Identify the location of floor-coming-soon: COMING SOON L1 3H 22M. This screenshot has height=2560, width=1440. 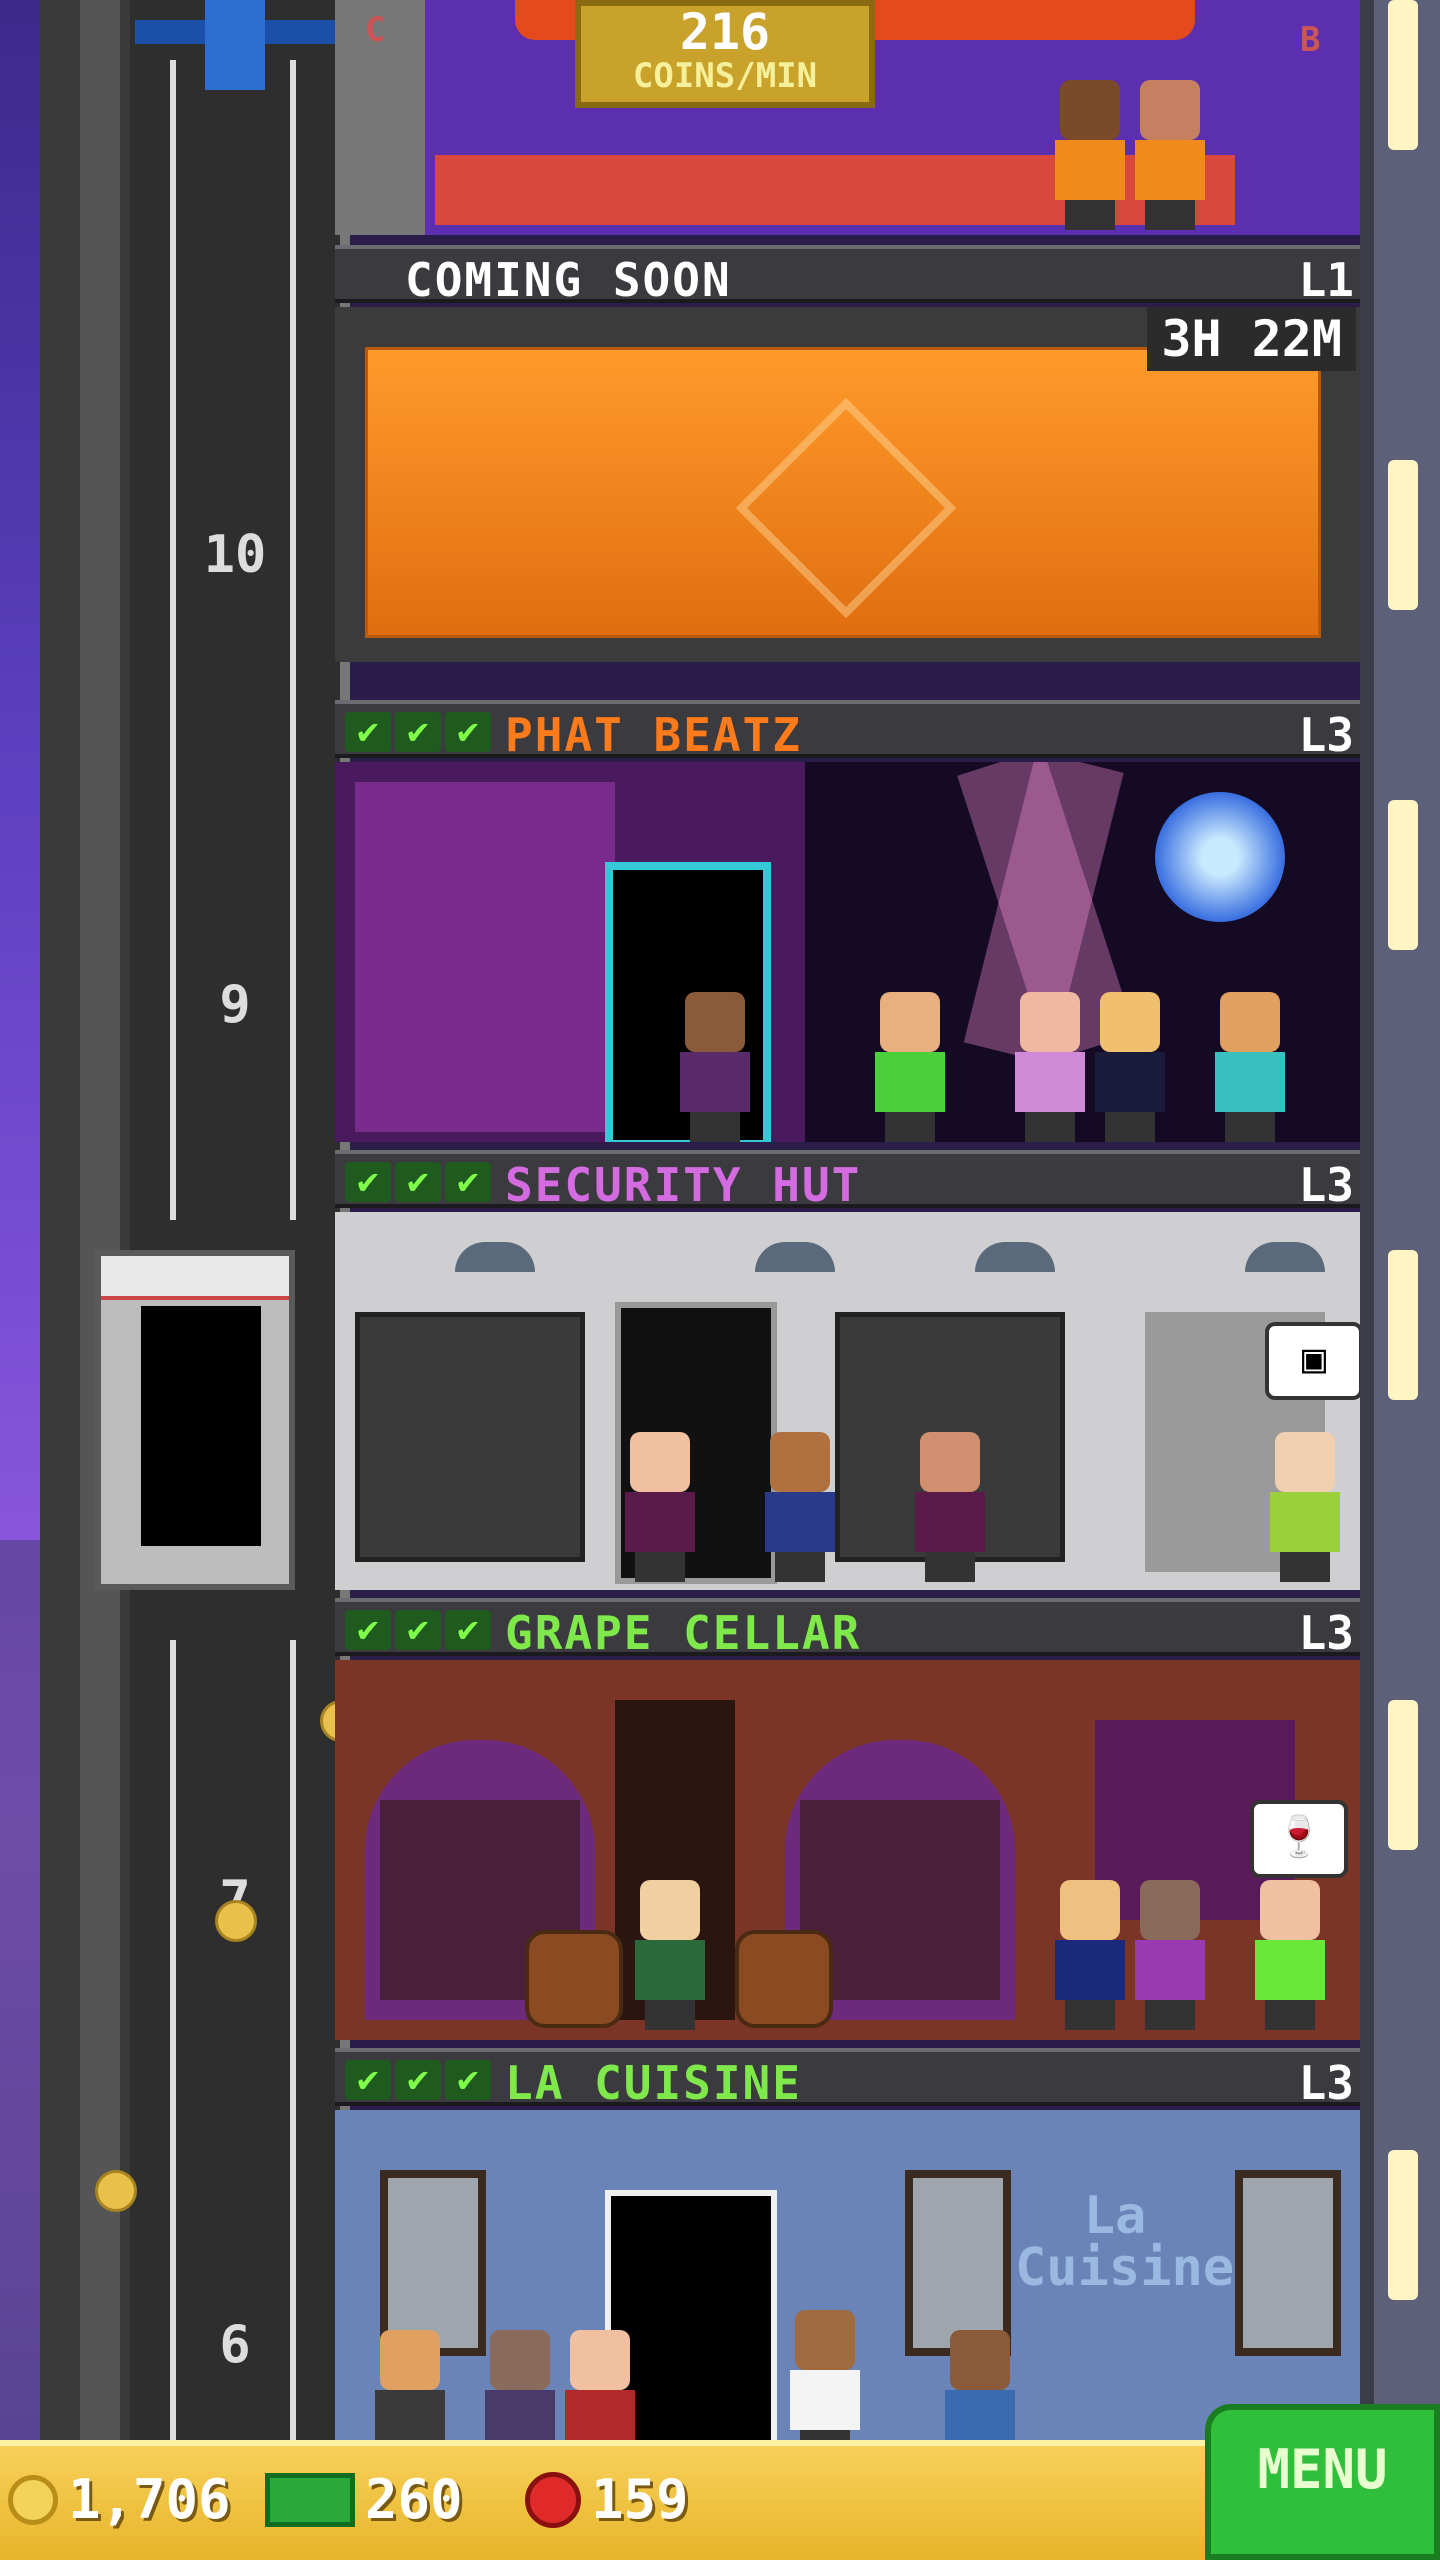
(847, 472).